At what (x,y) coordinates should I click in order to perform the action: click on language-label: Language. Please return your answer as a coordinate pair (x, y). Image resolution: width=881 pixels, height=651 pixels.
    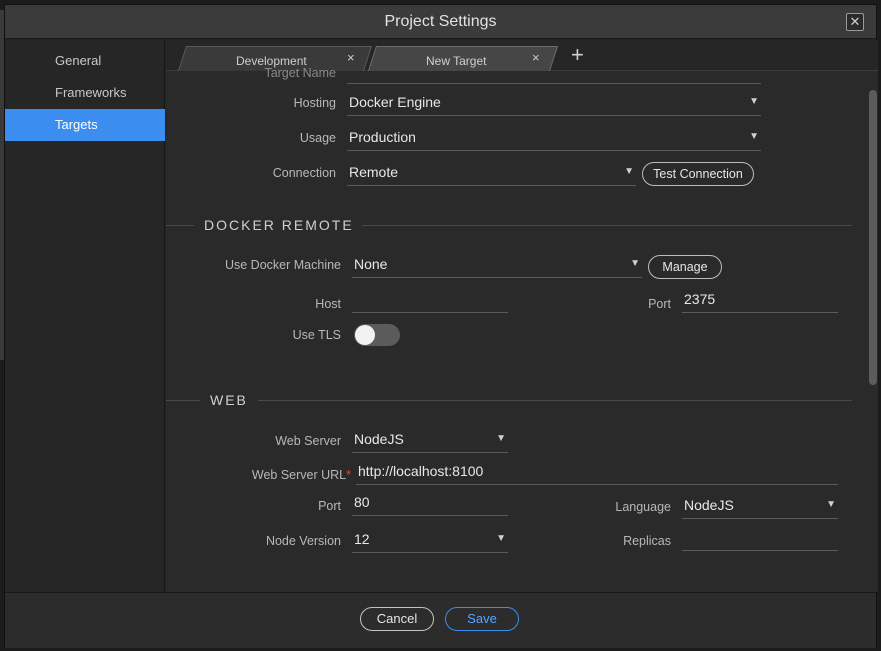
    Looking at the image, I should click on (643, 507).